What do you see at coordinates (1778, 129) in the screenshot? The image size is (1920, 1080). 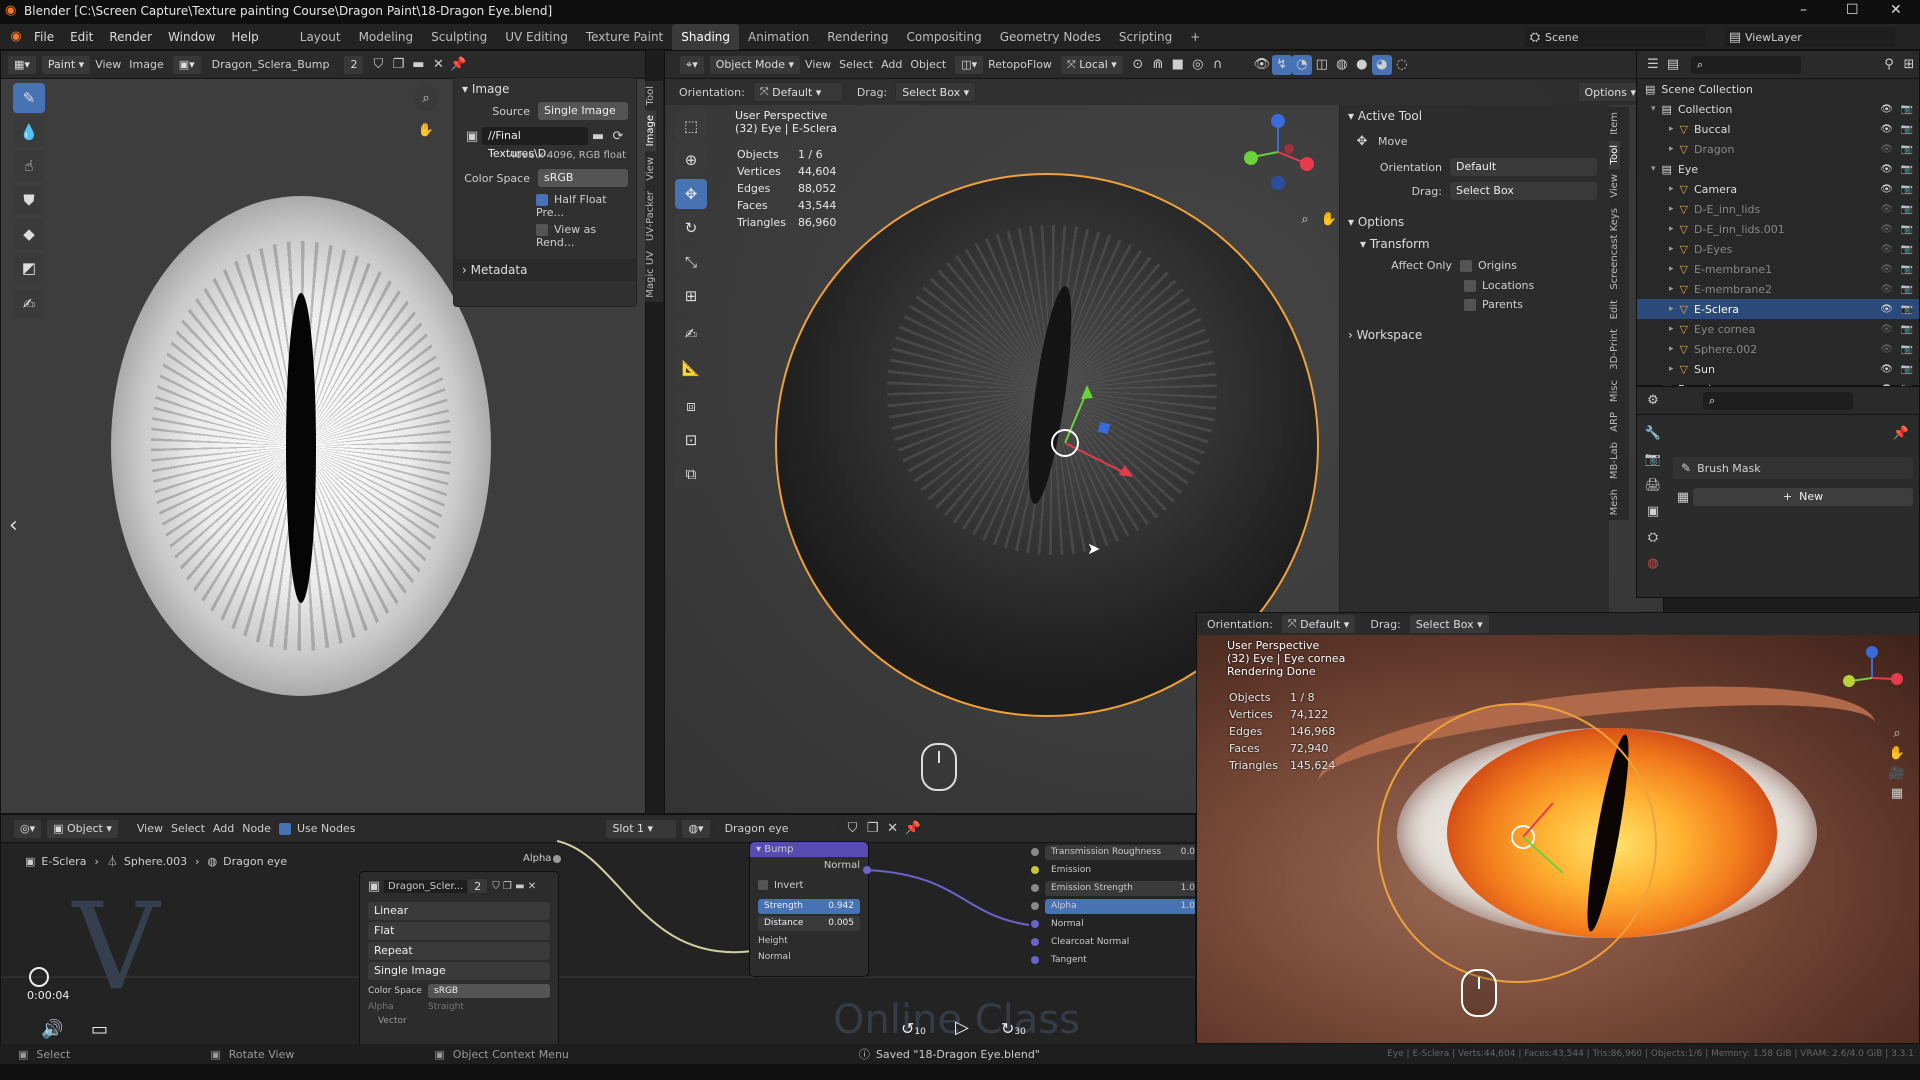 I see `outliner-row: ▸ ▽ Buccal 👁 📷` at bounding box center [1778, 129].